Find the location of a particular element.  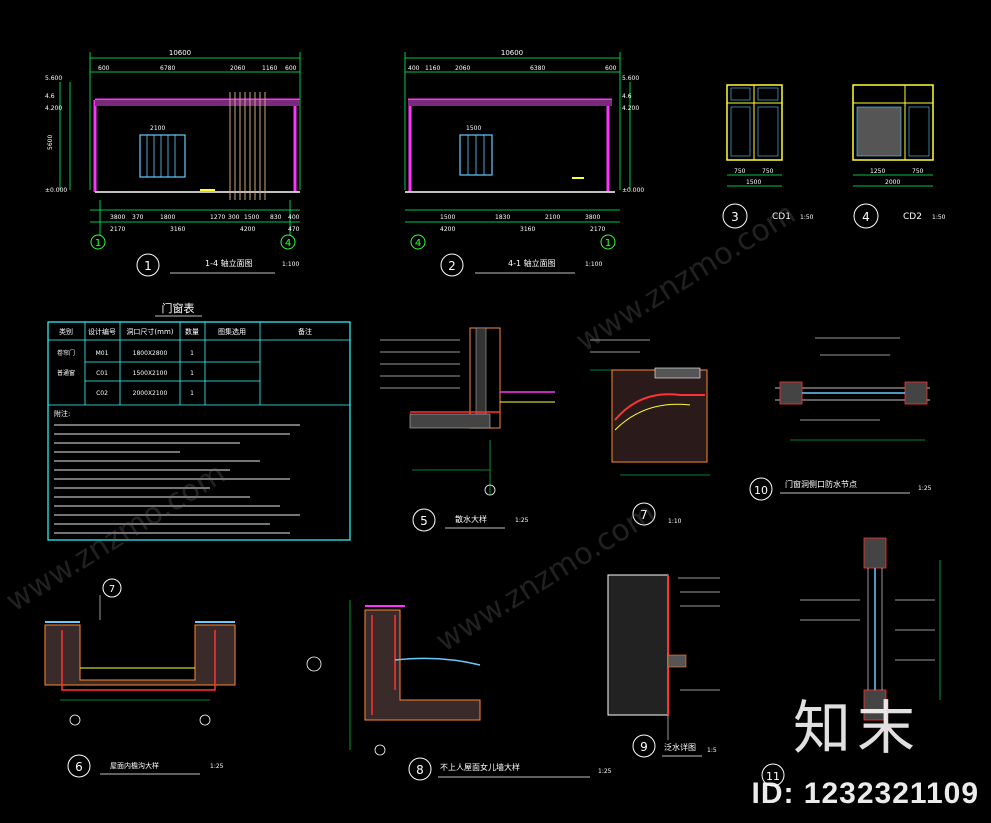

detail6-callout: 7 is located at coordinates (112, 589).